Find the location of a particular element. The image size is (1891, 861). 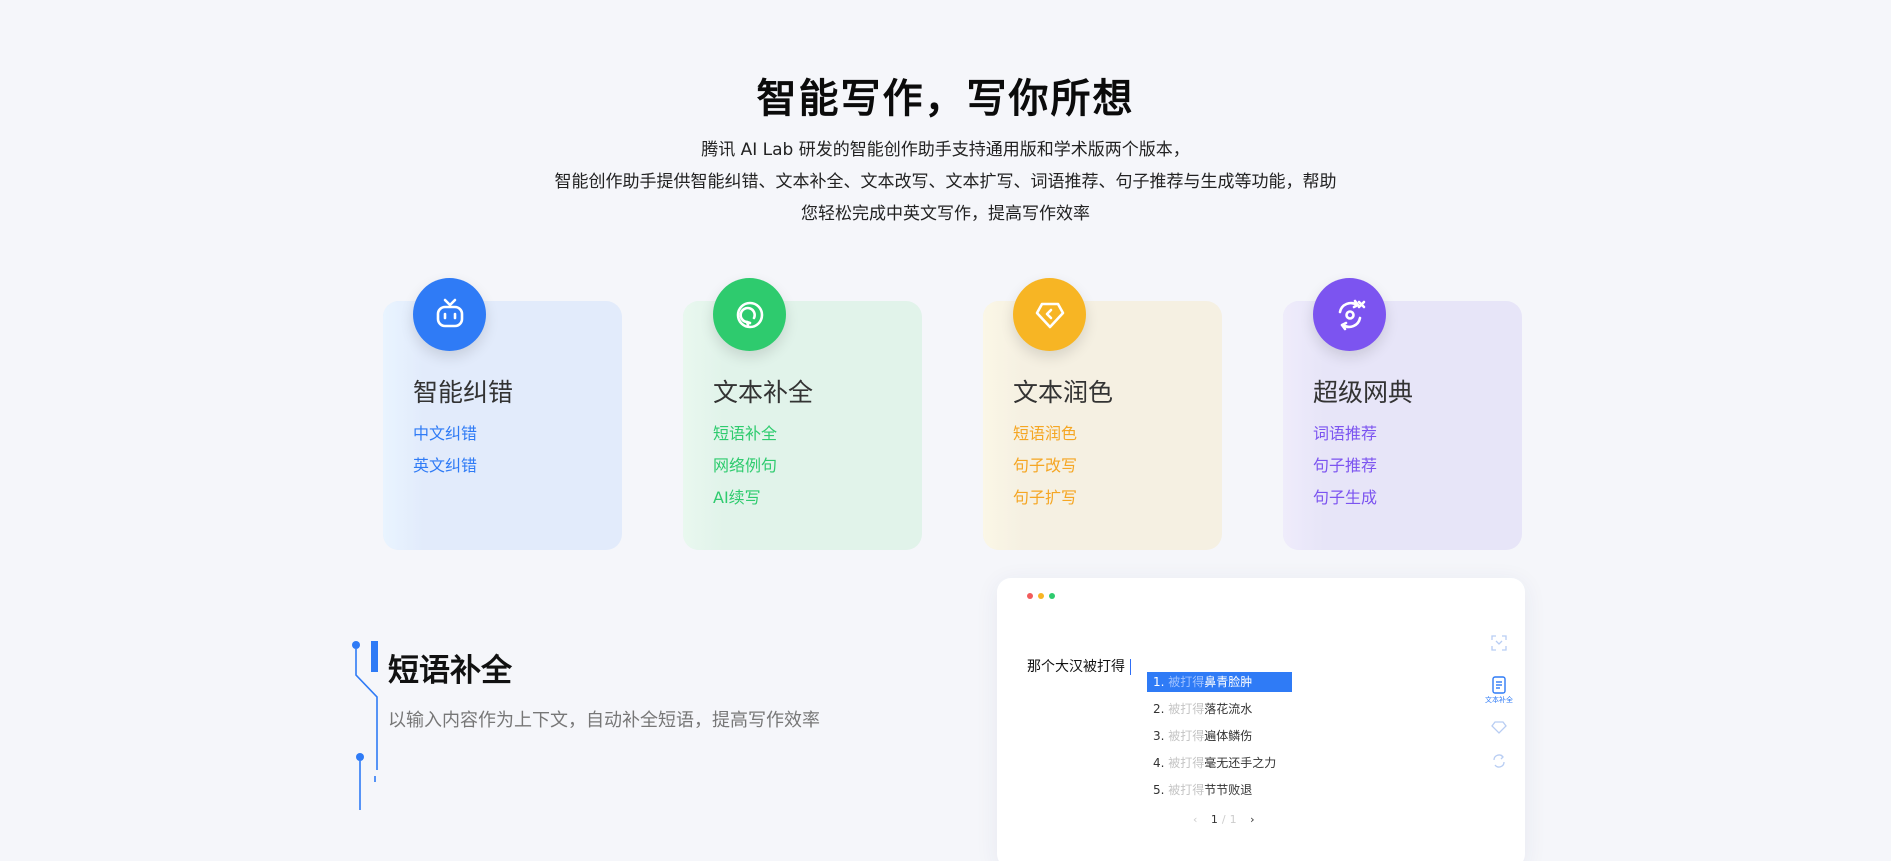

link-phrase-completion: 短语补全 is located at coordinates (745, 432).